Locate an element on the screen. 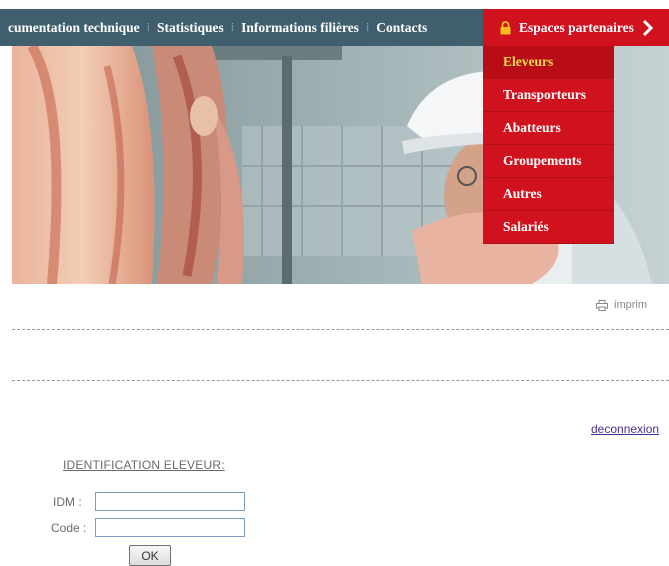 The height and width of the screenshot is (566, 669). idm-field is located at coordinates (170, 501).